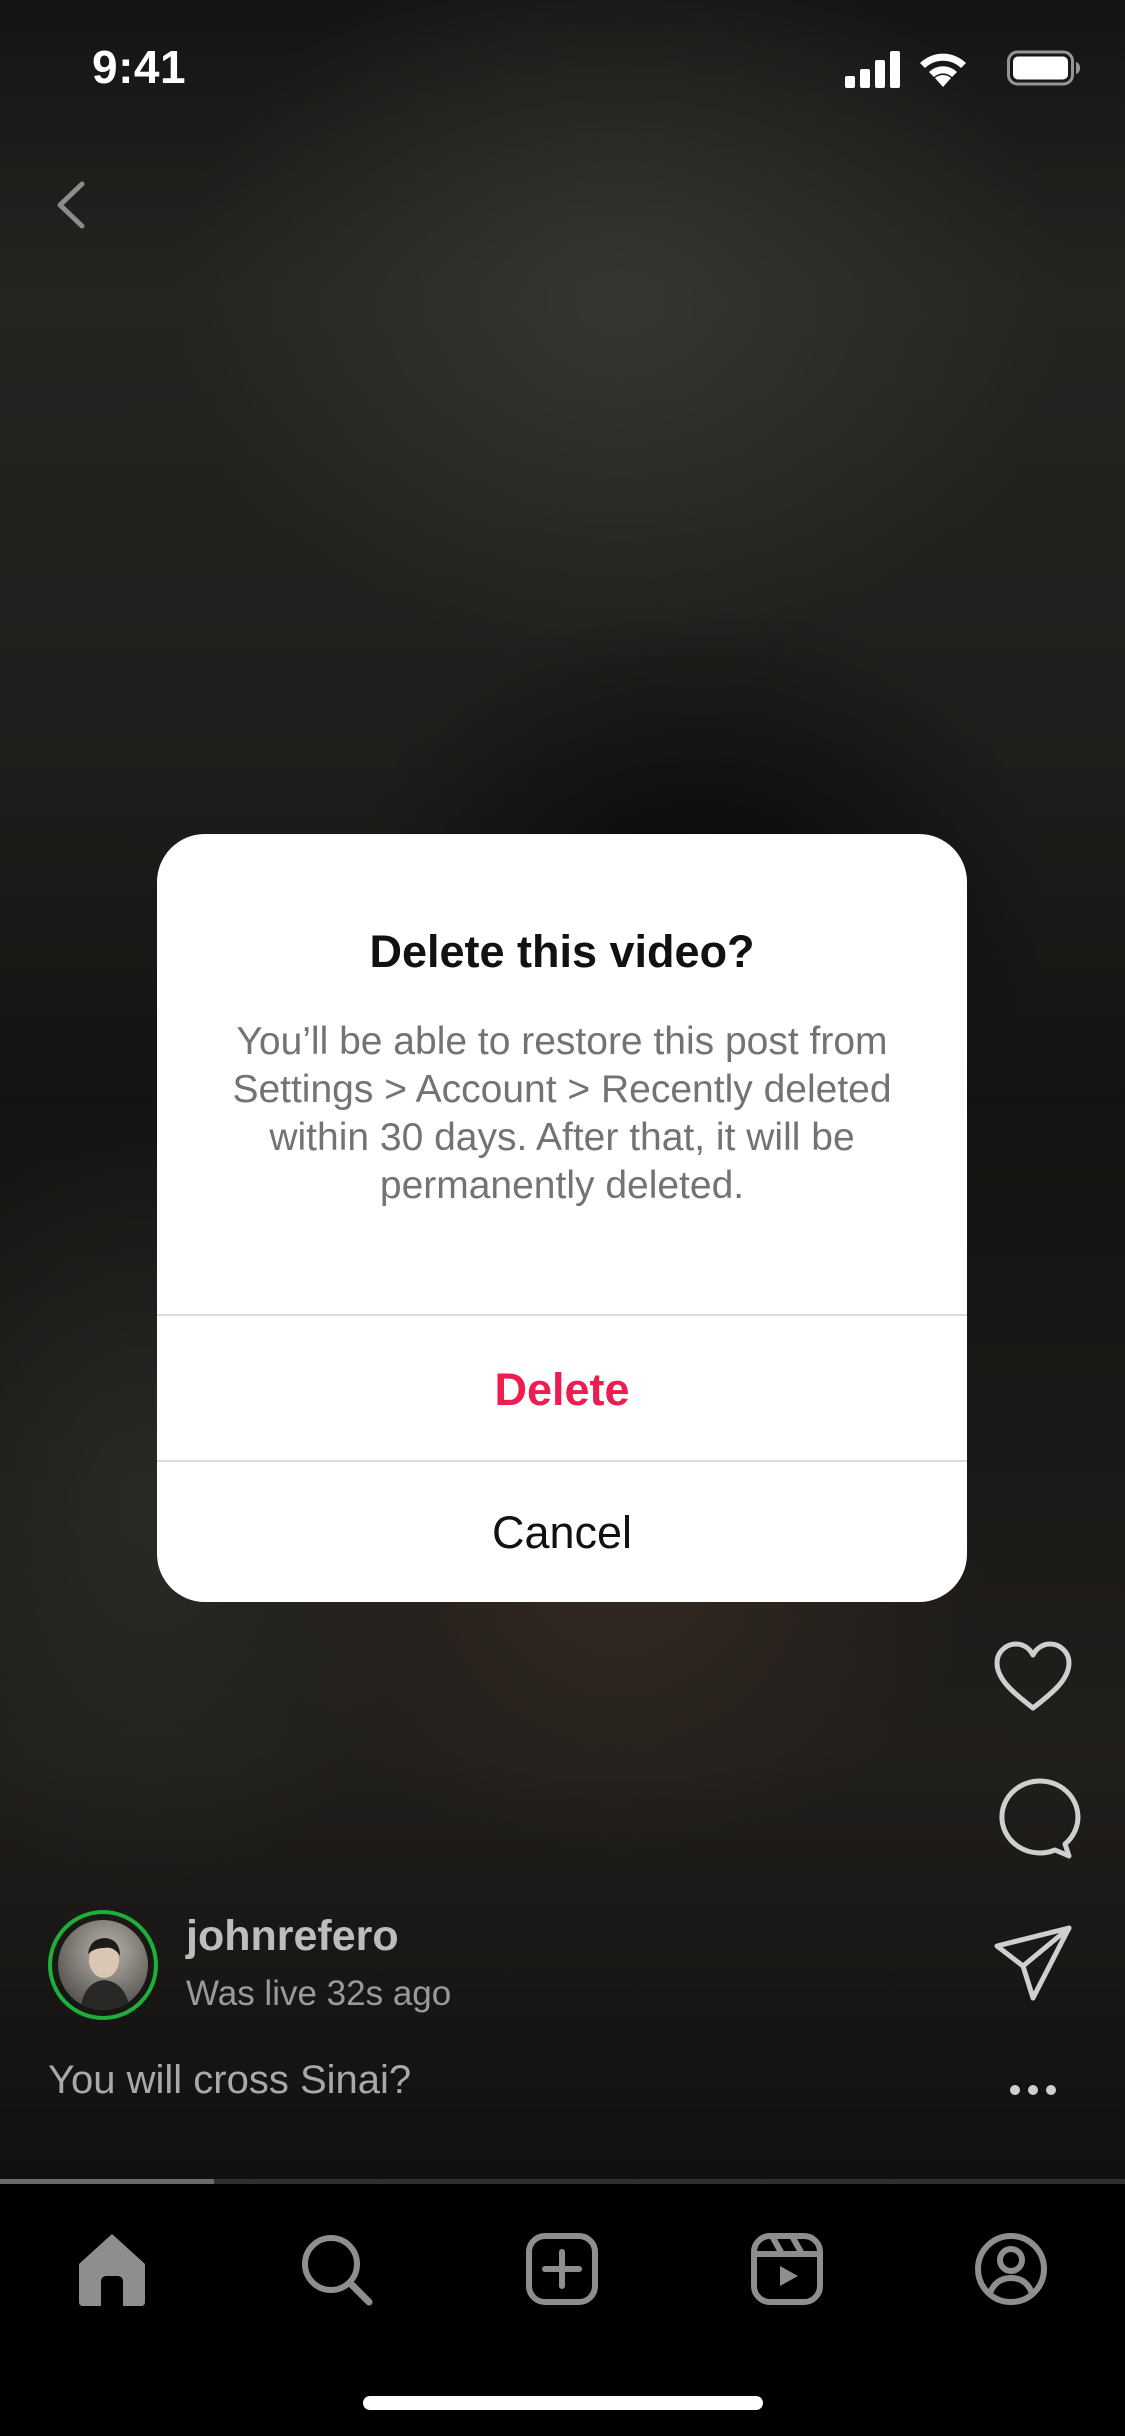  I want to click on tab-search, so click(336, 2269).